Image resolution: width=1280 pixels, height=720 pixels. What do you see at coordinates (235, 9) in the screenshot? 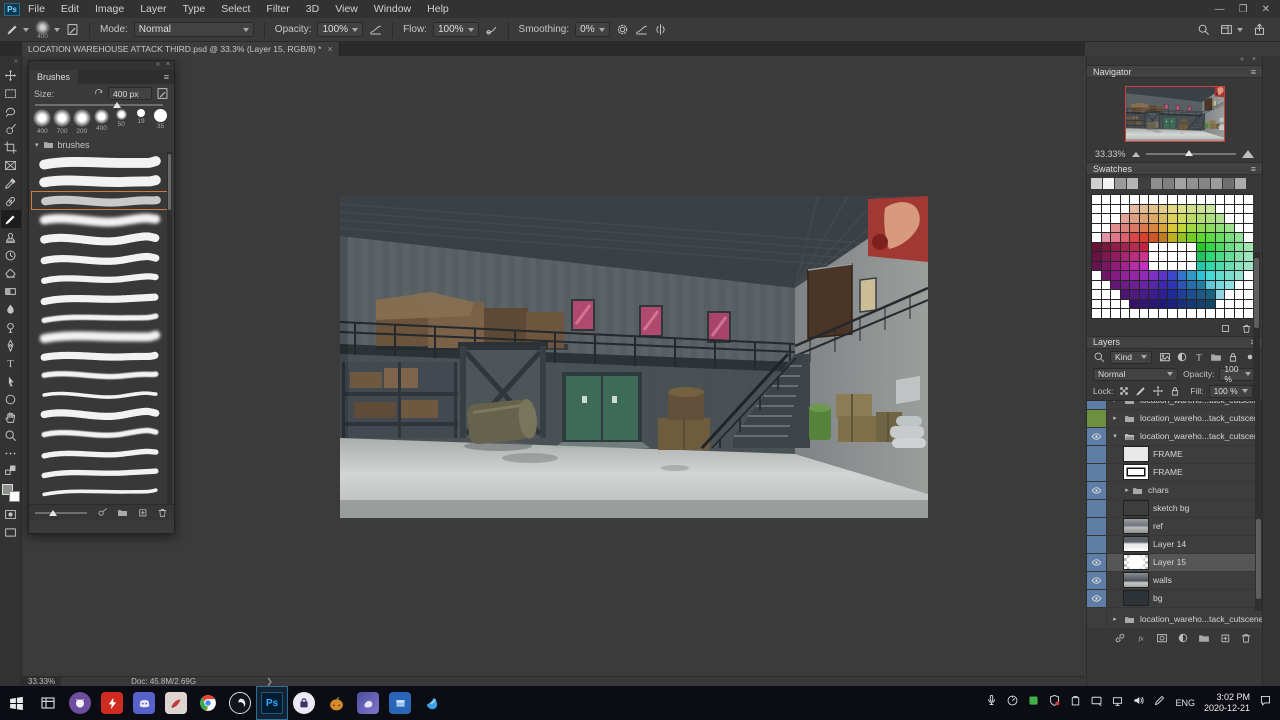
I see `menu-select: Select` at bounding box center [235, 9].